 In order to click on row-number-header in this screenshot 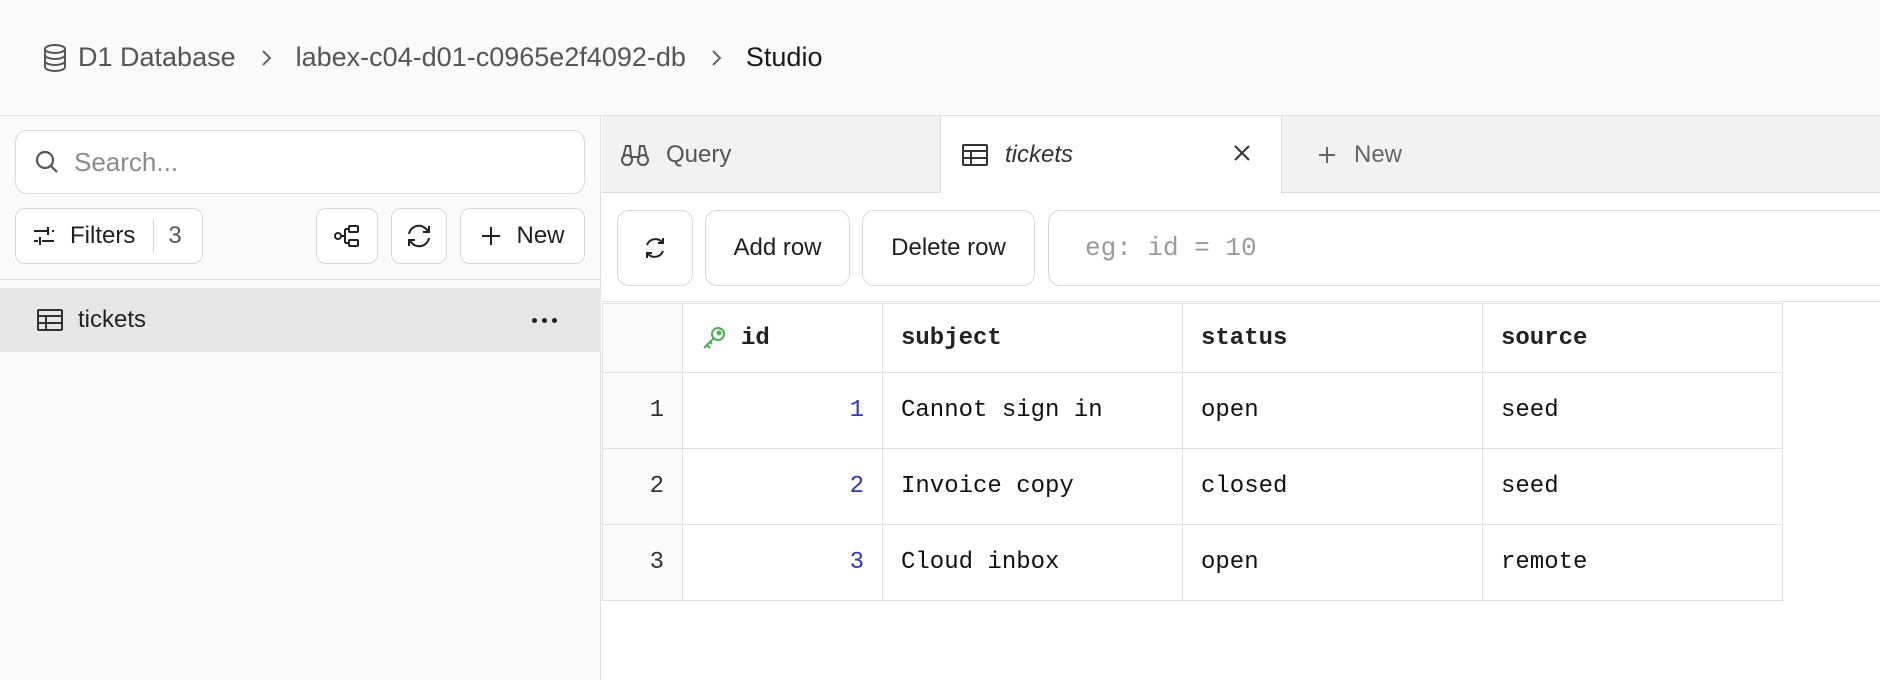, I will do `click(642, 338)`.